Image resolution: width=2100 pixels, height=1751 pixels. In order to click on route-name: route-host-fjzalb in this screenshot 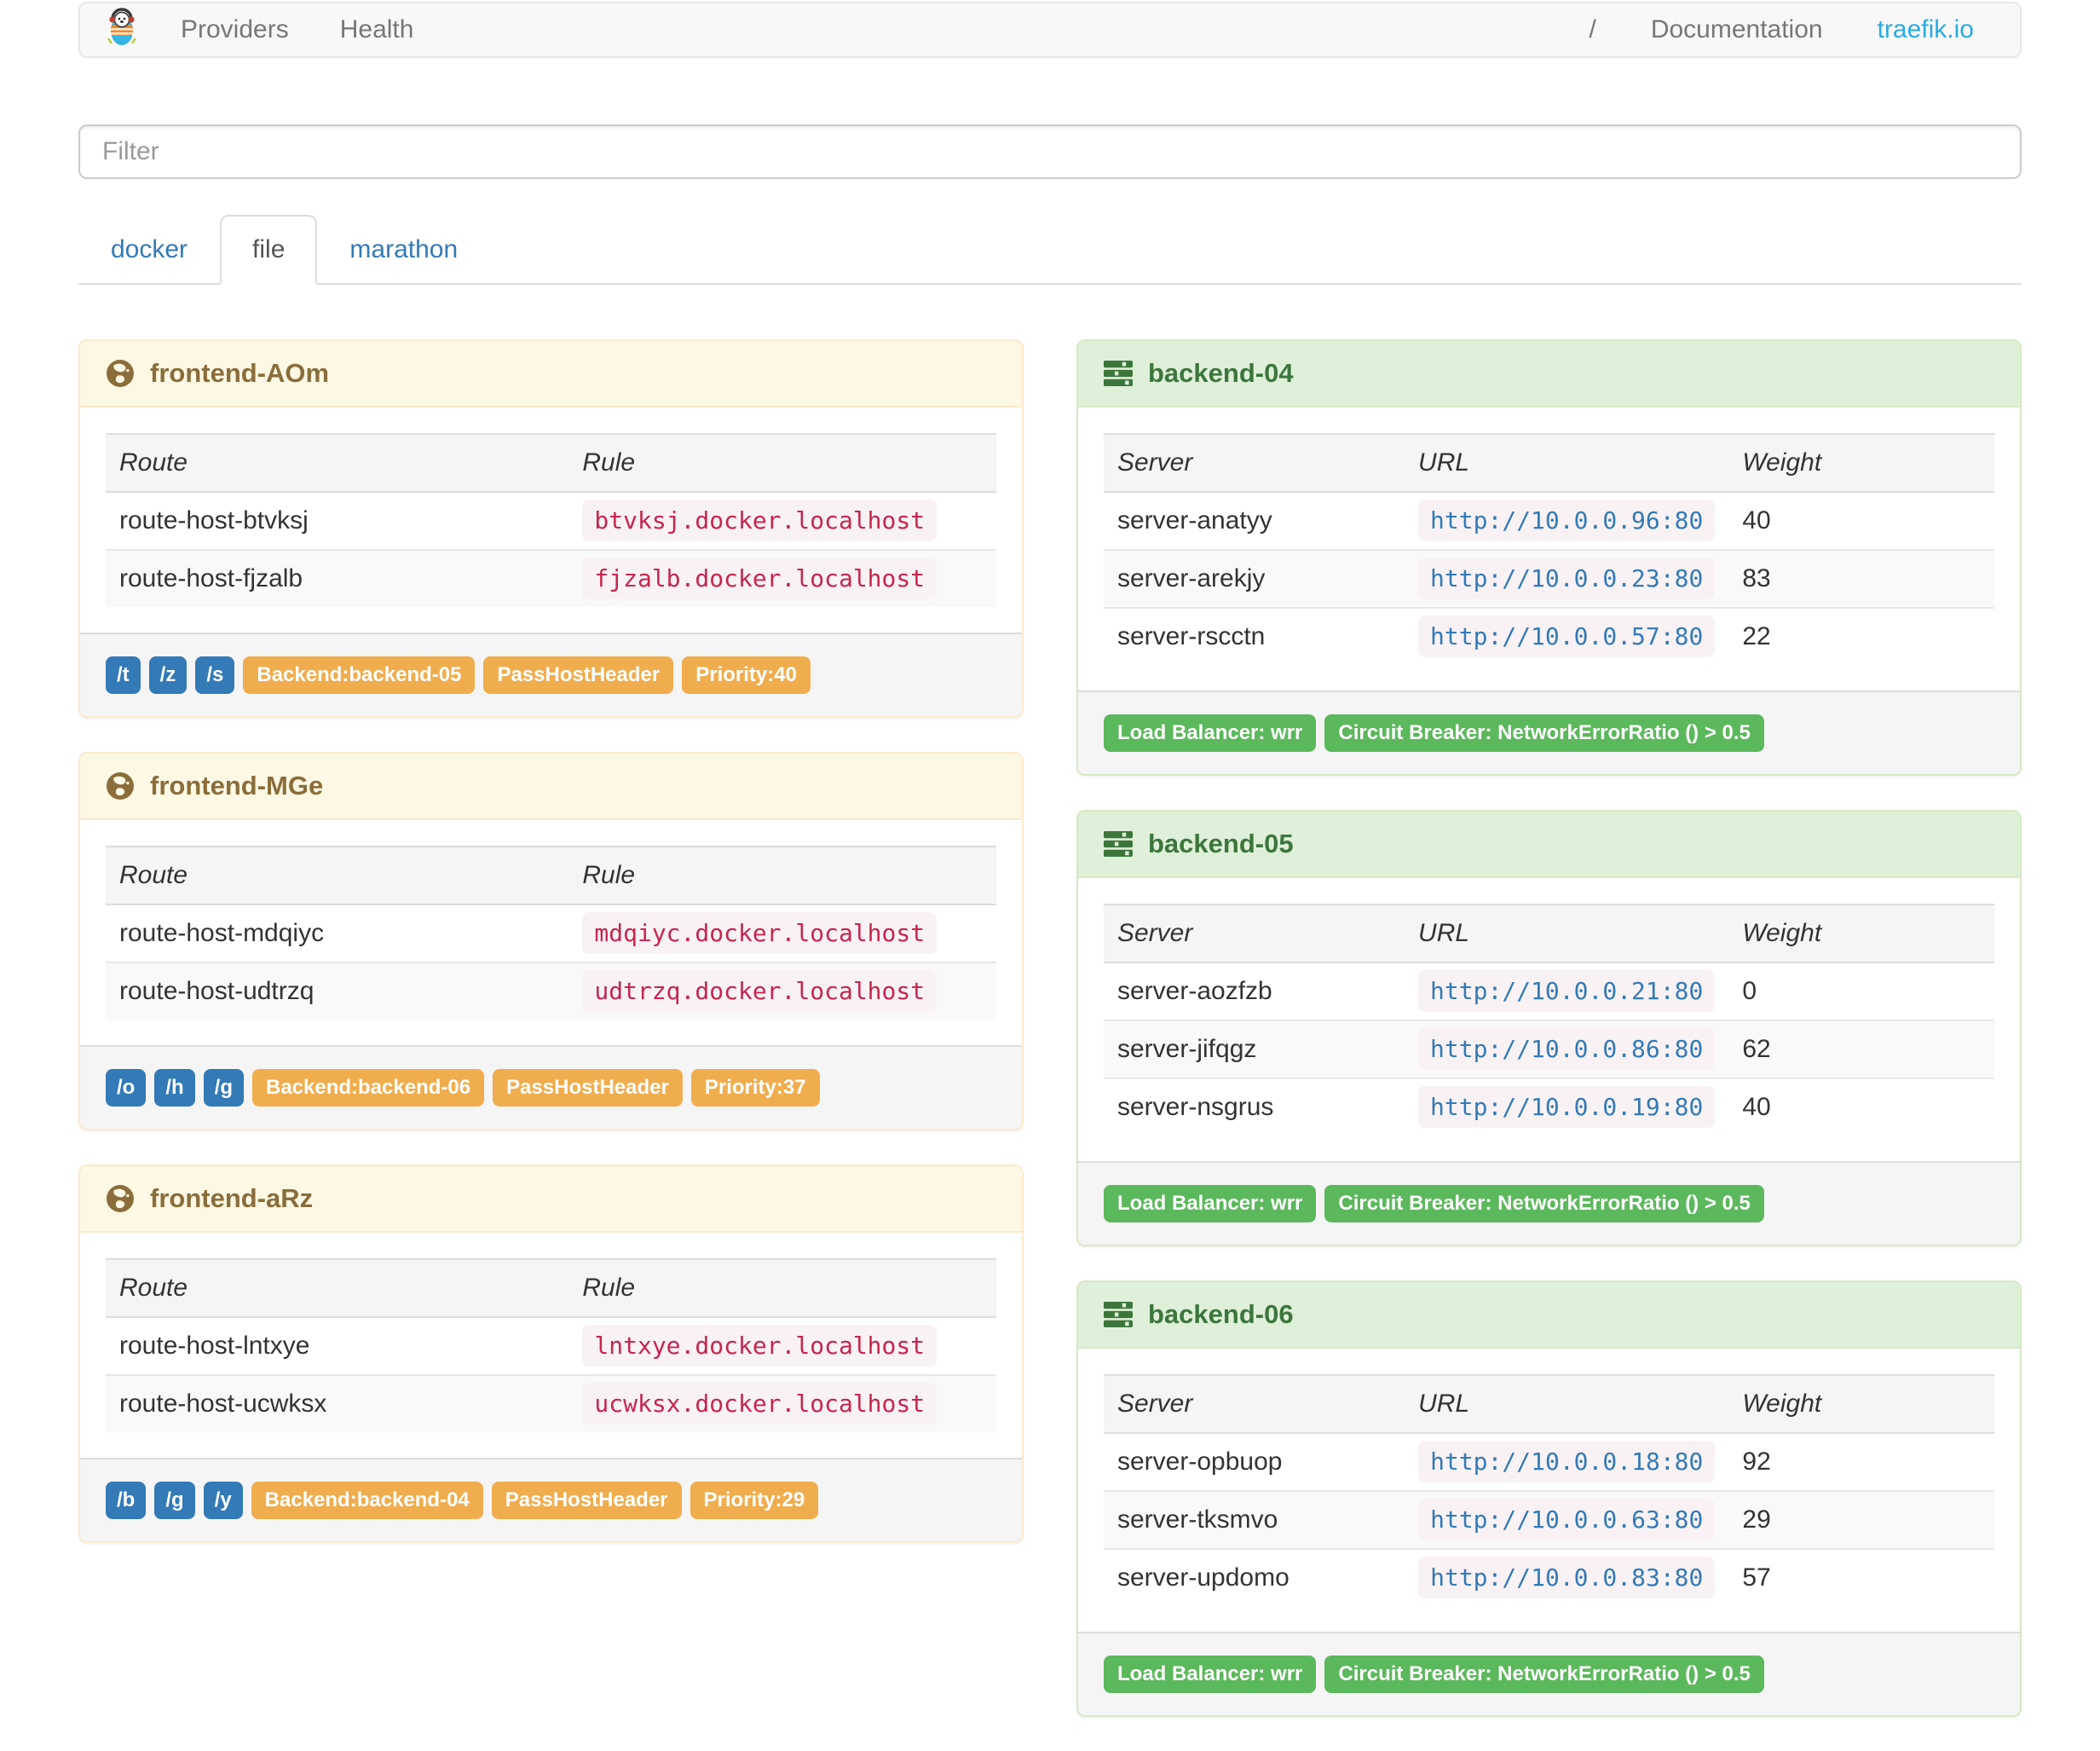, I will do `click(211, 578)`.